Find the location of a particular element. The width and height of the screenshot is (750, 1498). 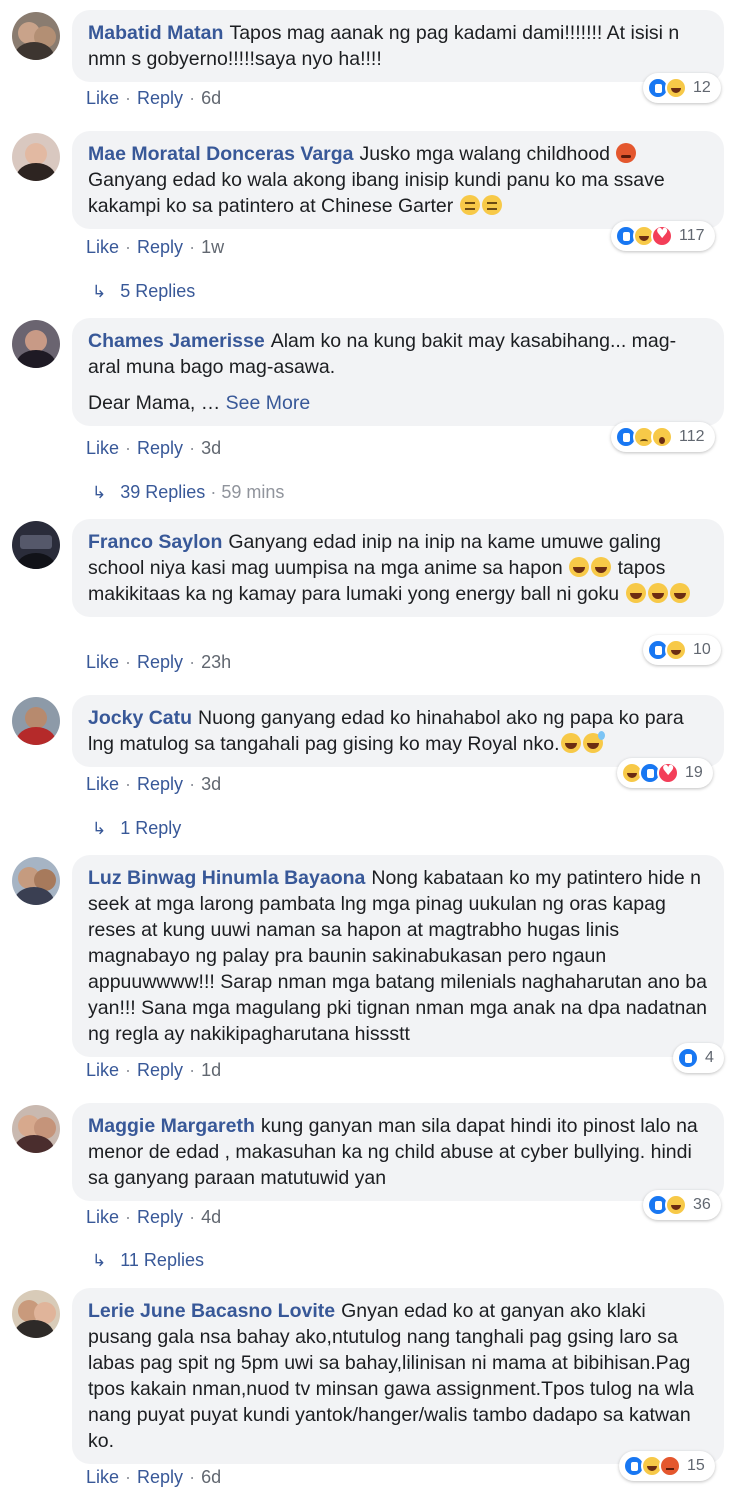

comment-author: Lerie June Bacasno Lovite is located at coordinates (211, 1311).